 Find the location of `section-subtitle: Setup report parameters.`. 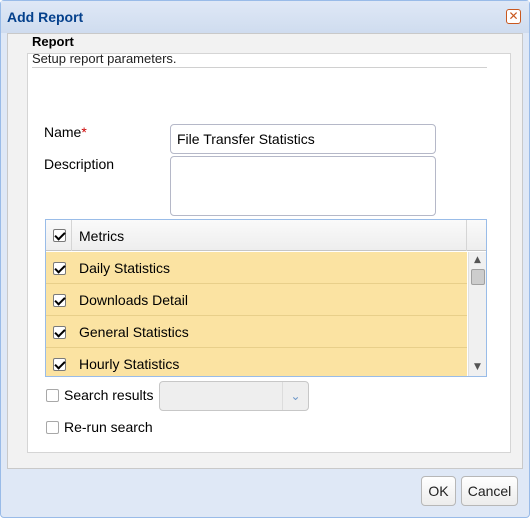

section-subtitle: Setup report parameters. is located at coordinates (104, 58).